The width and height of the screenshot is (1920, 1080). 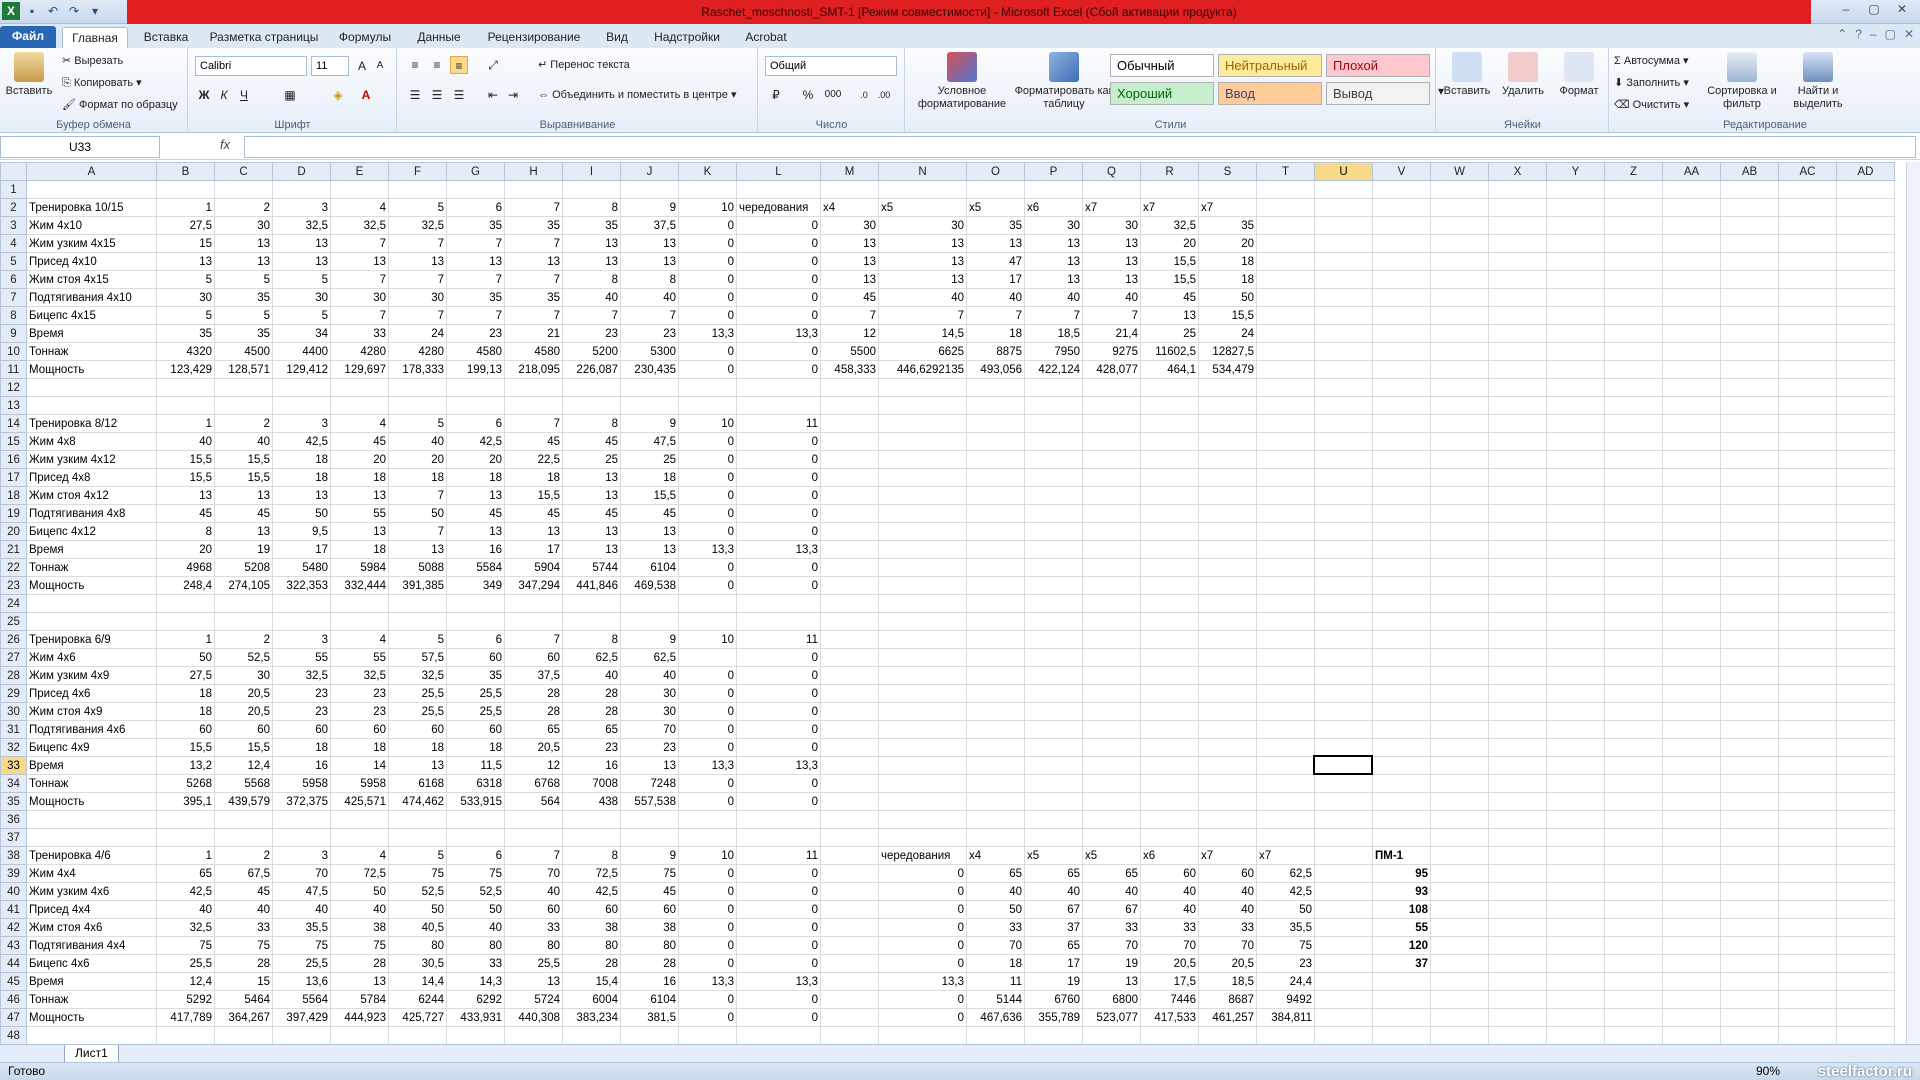 What do you see at coordinates (922, 171) in the screenshot?
I see `column-header-n: N` at bounding box center [922, 171].